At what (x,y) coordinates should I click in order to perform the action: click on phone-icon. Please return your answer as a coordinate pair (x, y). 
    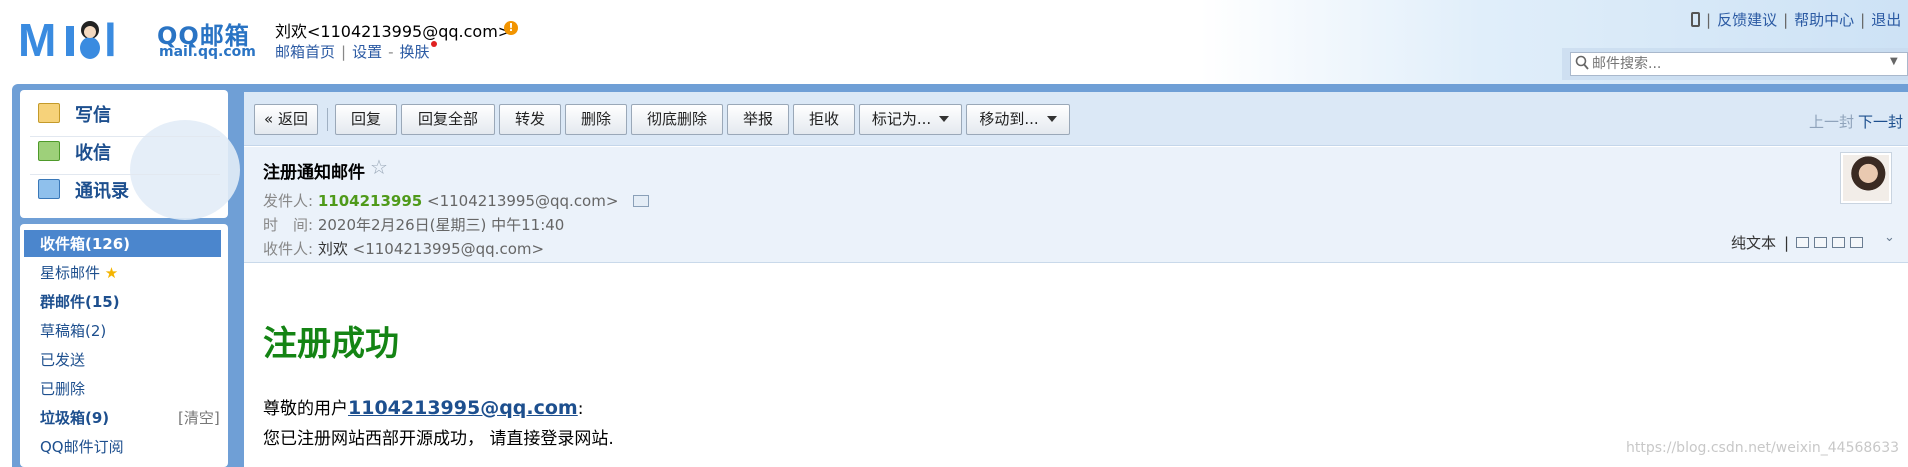
    Looking at the image, I should click on (1695, 19).